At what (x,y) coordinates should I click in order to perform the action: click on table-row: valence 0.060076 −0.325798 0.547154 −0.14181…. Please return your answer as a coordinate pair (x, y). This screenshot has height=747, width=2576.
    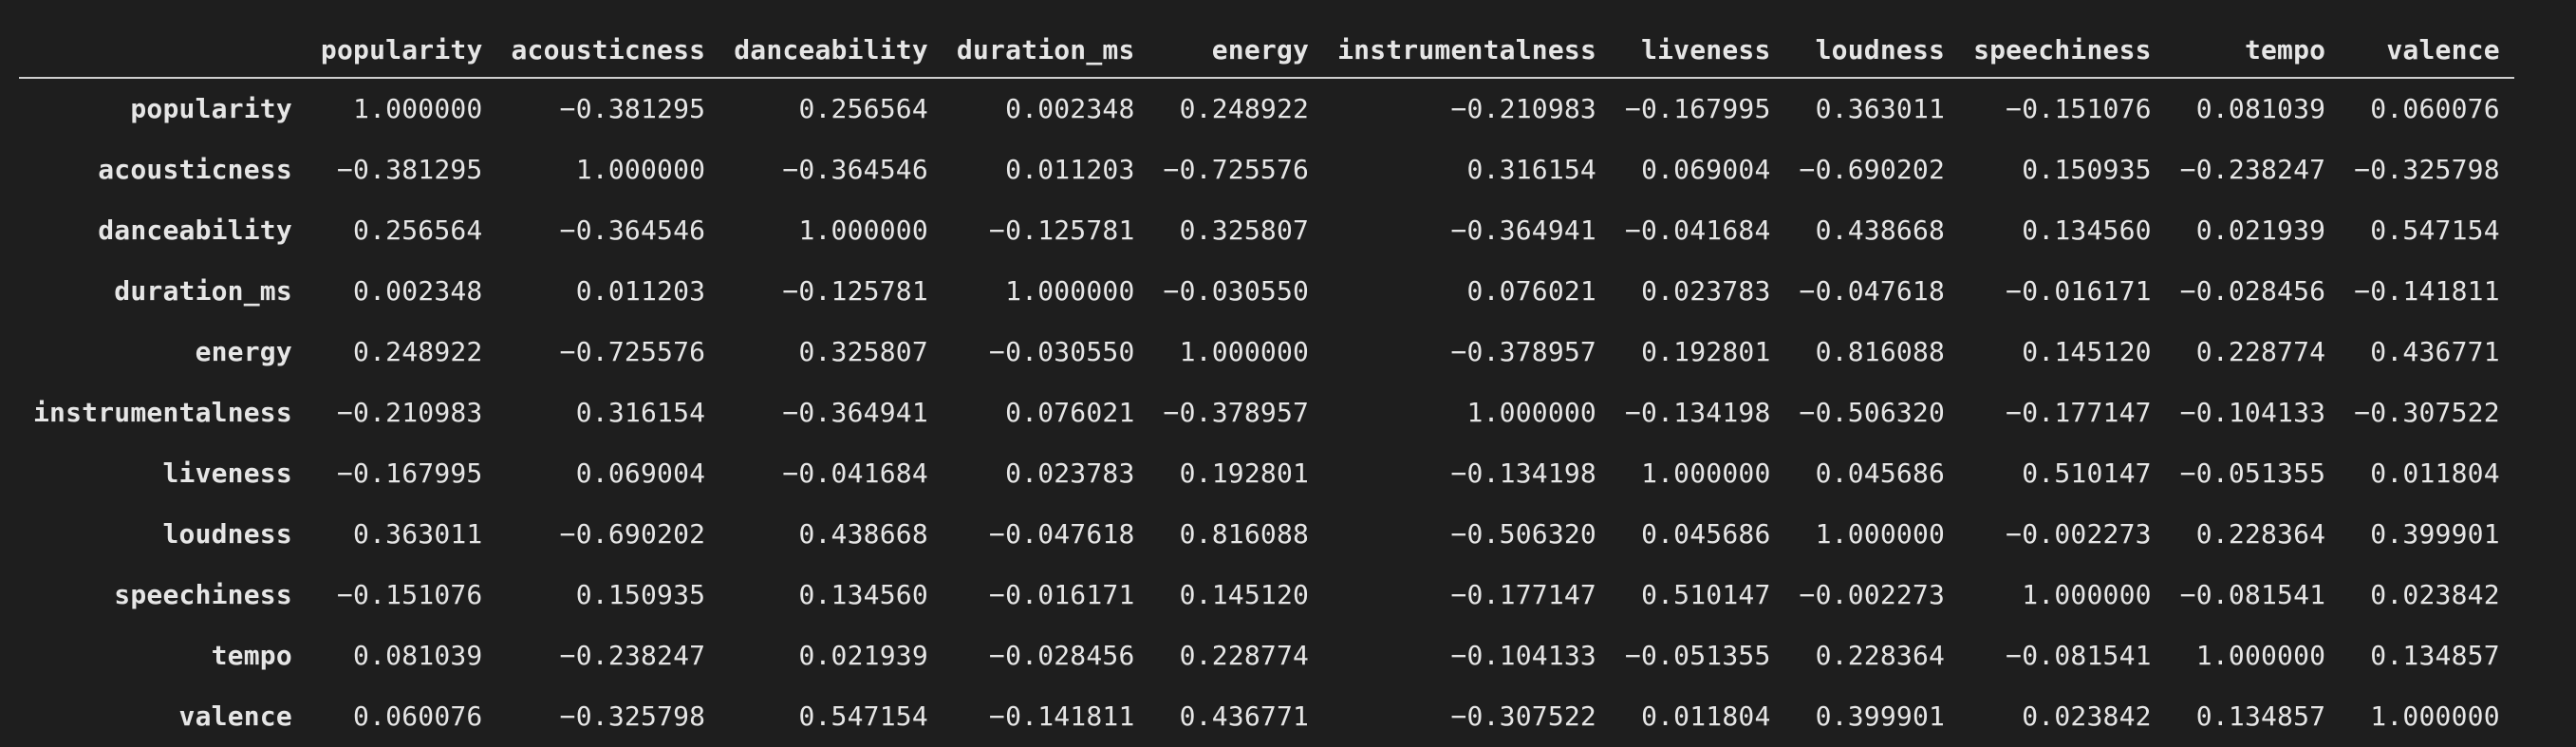
    Looking at the image, I should click on (1266, 716).